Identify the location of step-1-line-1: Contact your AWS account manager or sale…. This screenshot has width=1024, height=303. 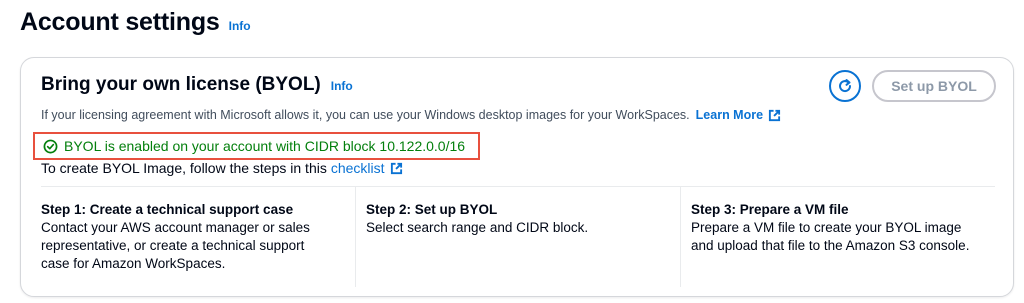
(175, 227).